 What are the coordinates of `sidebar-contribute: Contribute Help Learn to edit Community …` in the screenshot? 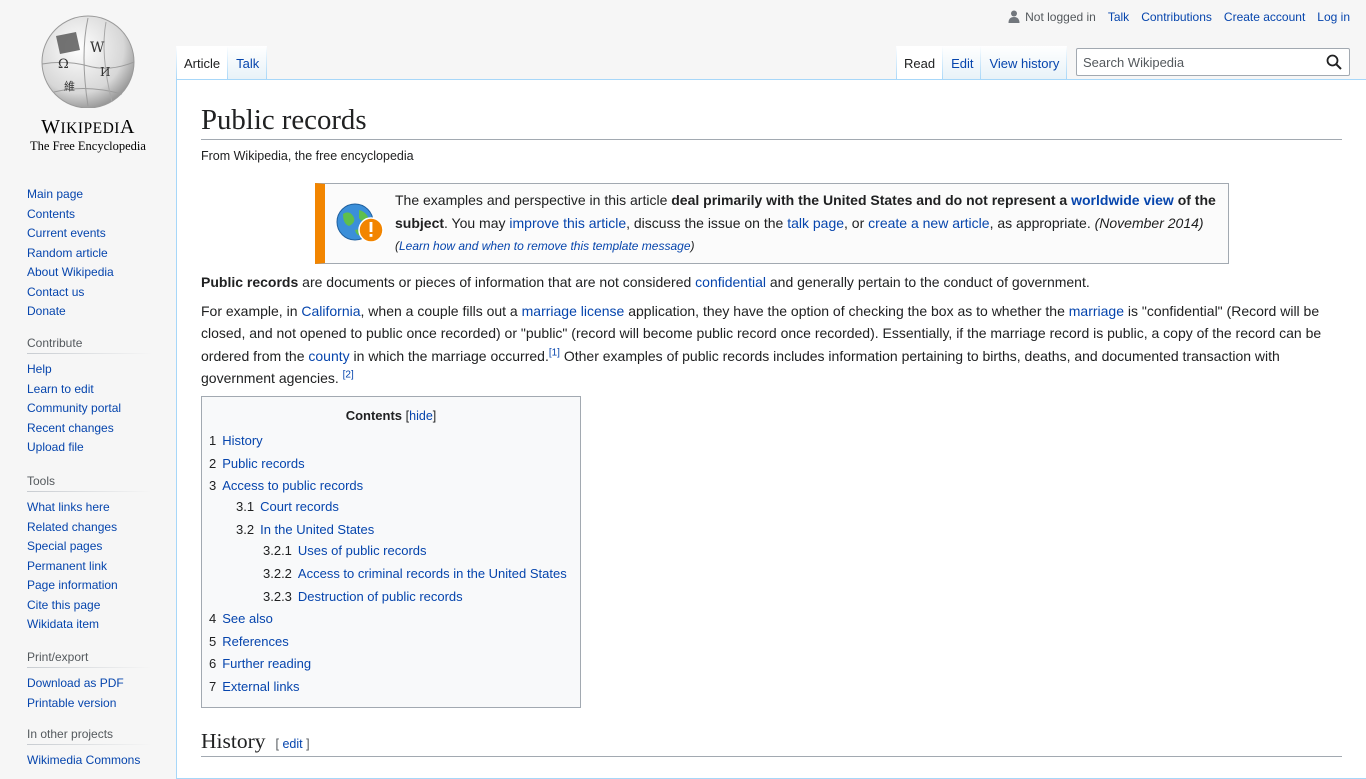 It's located at (89, 397).